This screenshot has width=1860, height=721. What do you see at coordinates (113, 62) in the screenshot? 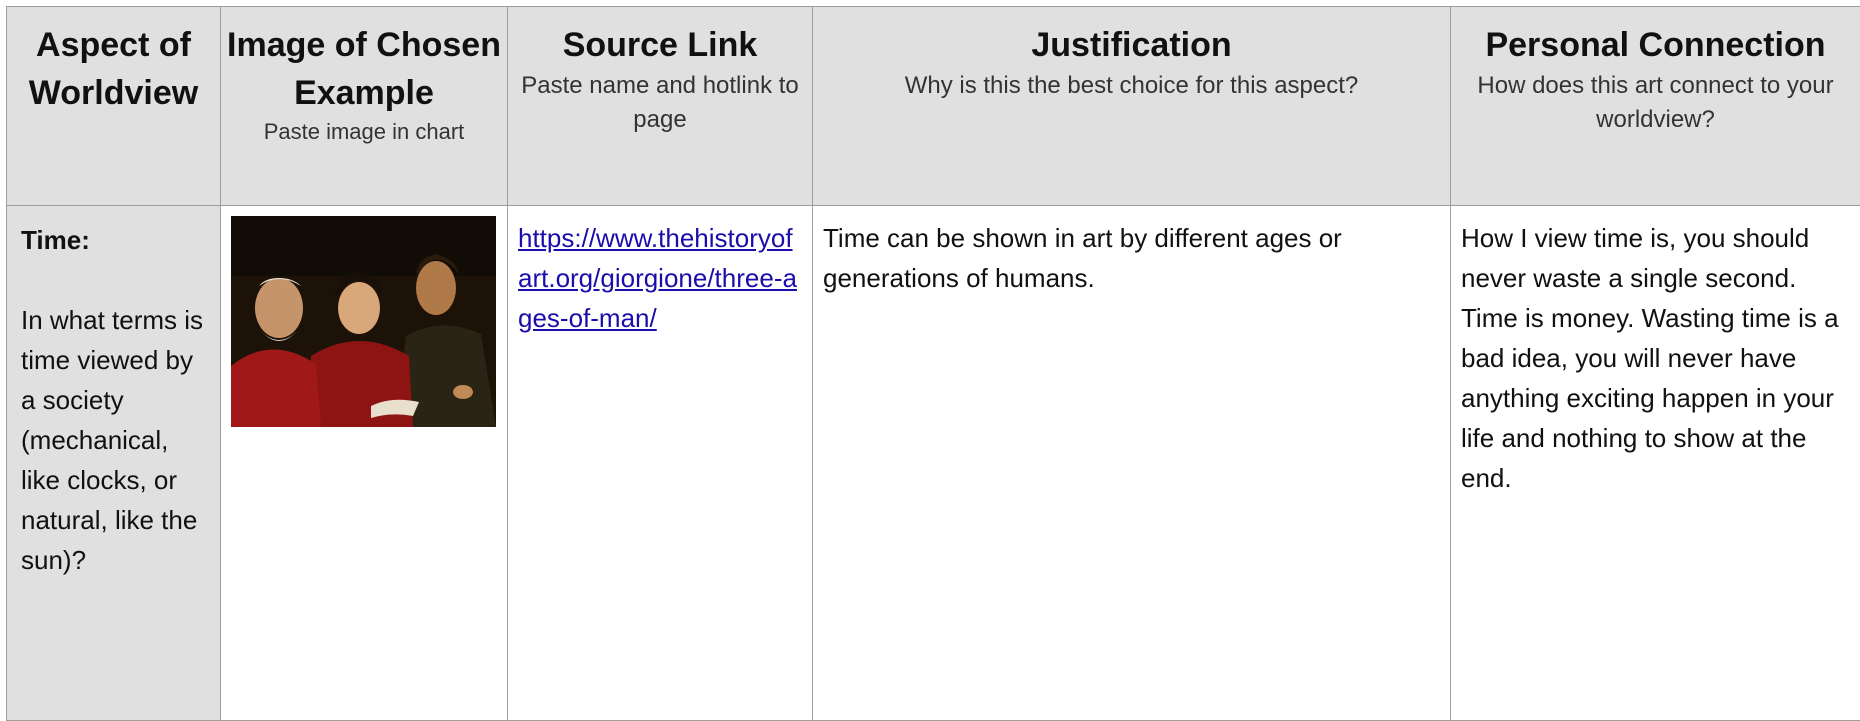
I see `header-aspect-title: Aspect of Worldview` at bounding box center [113, 62].